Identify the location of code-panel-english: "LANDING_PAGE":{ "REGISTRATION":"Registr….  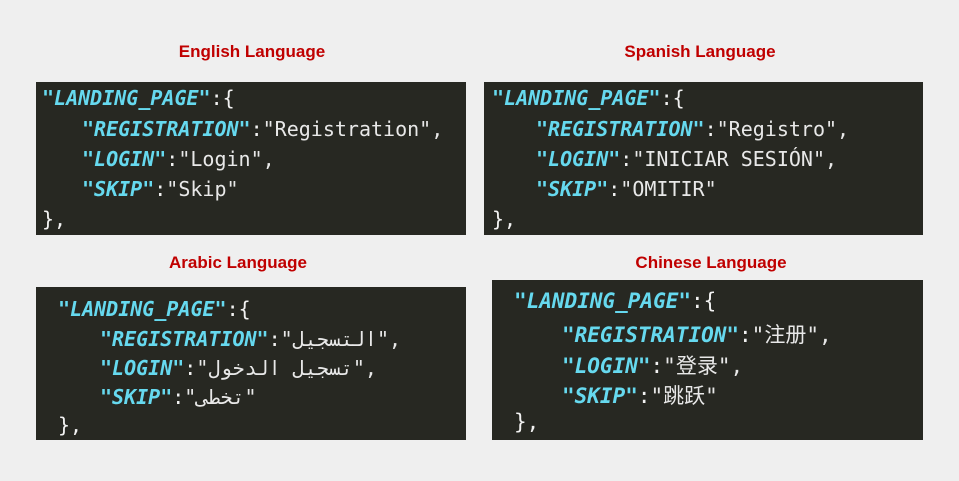
(251, 158).